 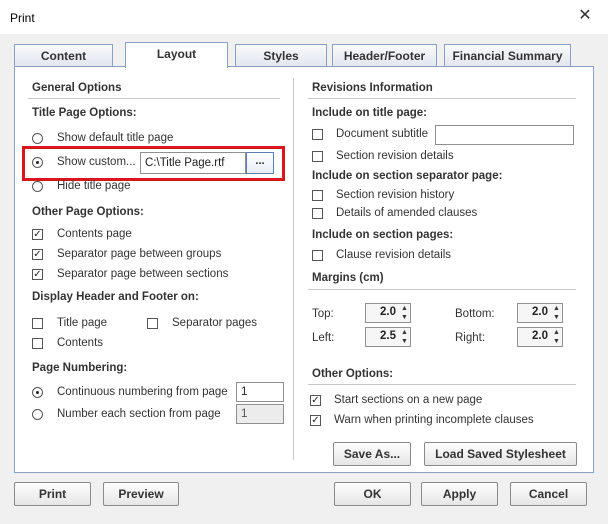 I want to click on clause-rev-details-checkbox, so click(x=317, y=255).